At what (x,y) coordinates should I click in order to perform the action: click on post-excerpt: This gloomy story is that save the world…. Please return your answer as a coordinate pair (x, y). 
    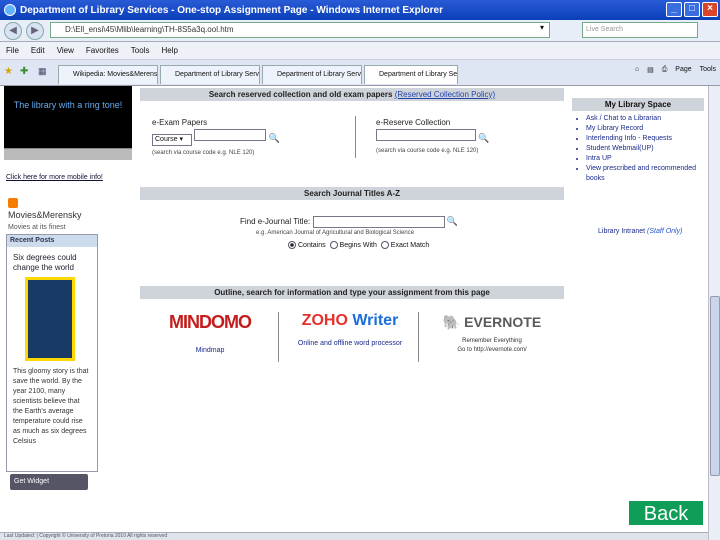
    Looking at the image, I should click on (51, 406).